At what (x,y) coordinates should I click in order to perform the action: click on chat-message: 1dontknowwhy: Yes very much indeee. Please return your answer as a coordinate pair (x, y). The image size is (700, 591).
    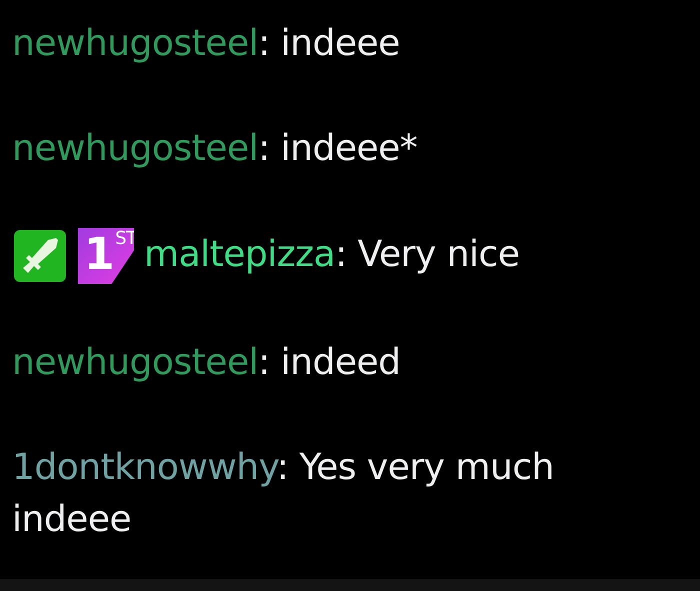
    Looking at the image, I should click on (283, 493).